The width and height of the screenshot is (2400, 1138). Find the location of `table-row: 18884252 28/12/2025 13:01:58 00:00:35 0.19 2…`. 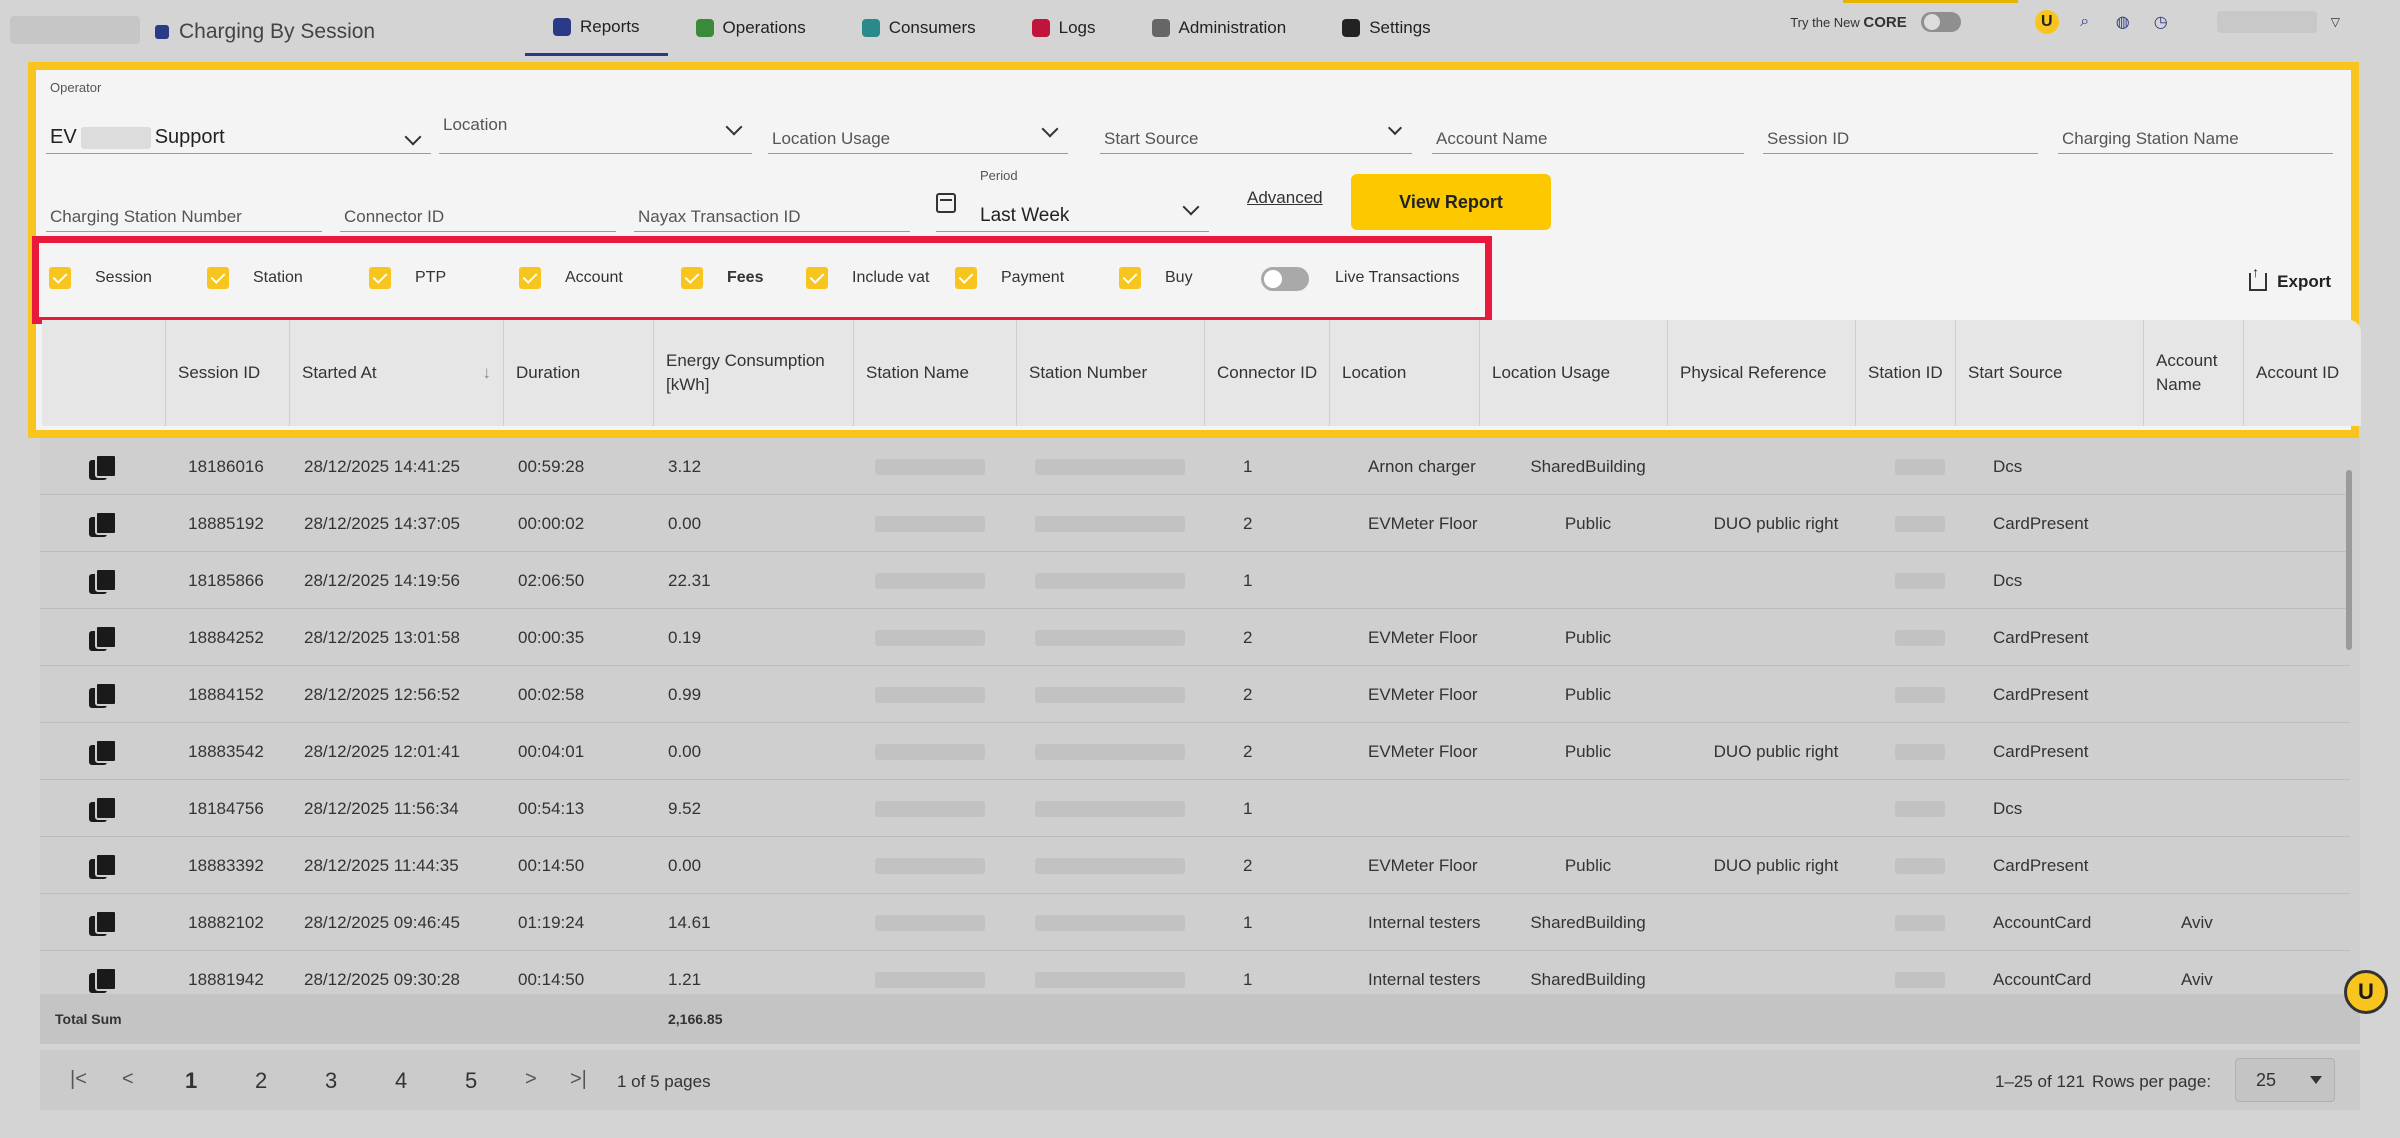

table-row: 18884252 28/12/2025 13:01:58 00:00:35 0.19 2… is located at coordinates (1195, 637).